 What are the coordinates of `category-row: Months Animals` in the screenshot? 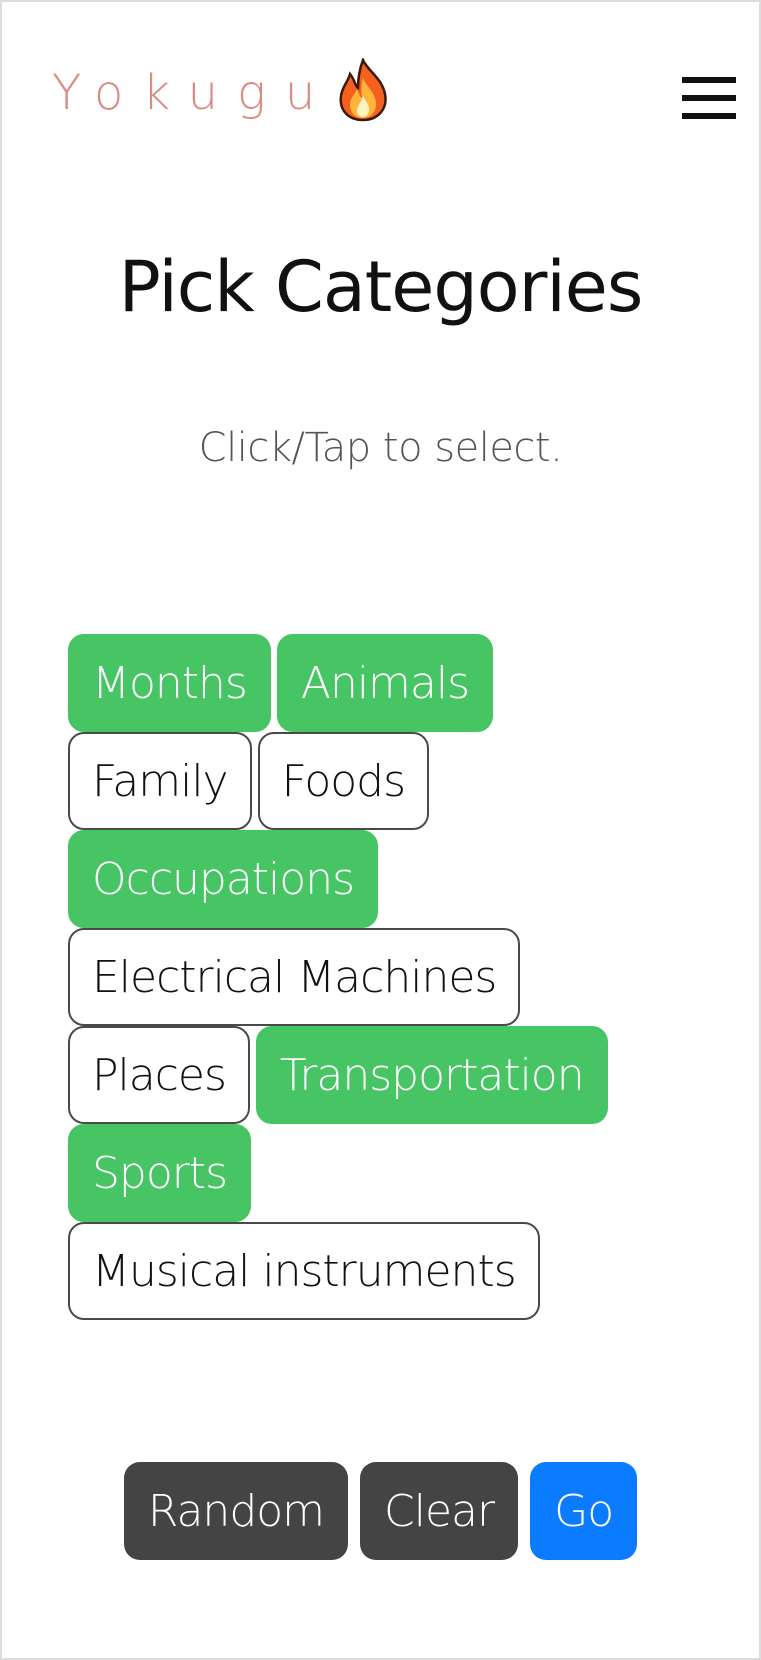 It's located at (378, 683).